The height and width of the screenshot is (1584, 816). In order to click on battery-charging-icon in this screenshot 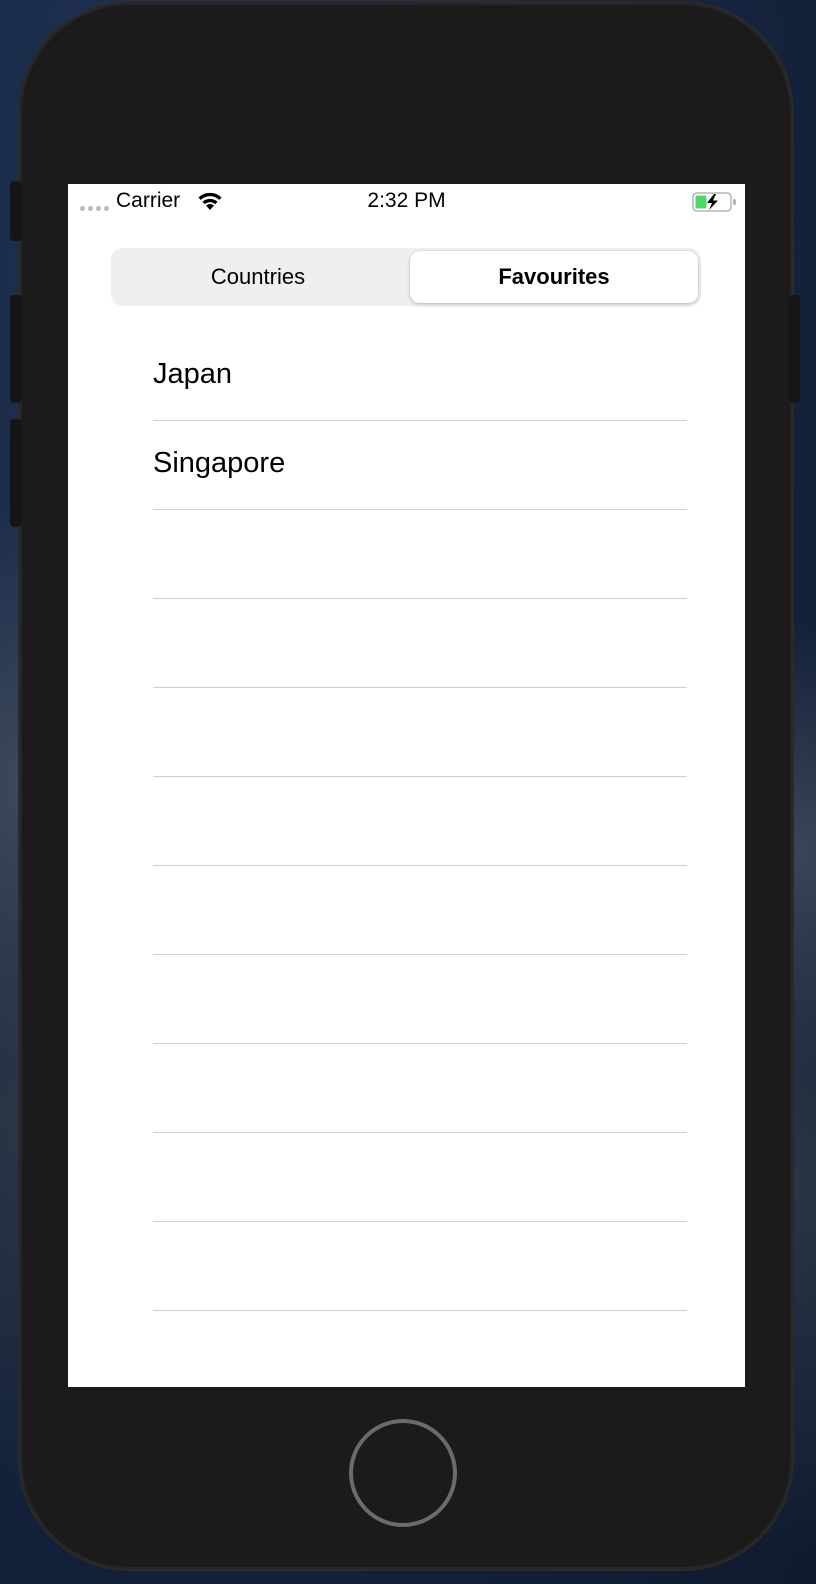, I will do `click(714, 202)`.